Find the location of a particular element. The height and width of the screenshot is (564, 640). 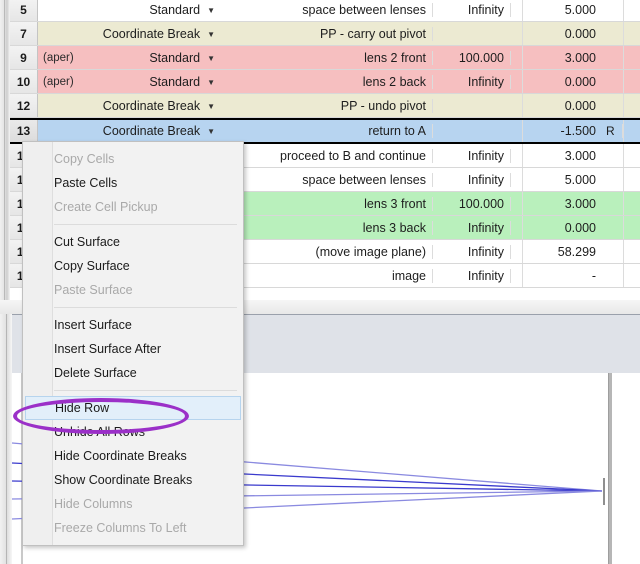

menu-item-insert-surface-after: Insert Surface After is located at coordinates (133, 349).